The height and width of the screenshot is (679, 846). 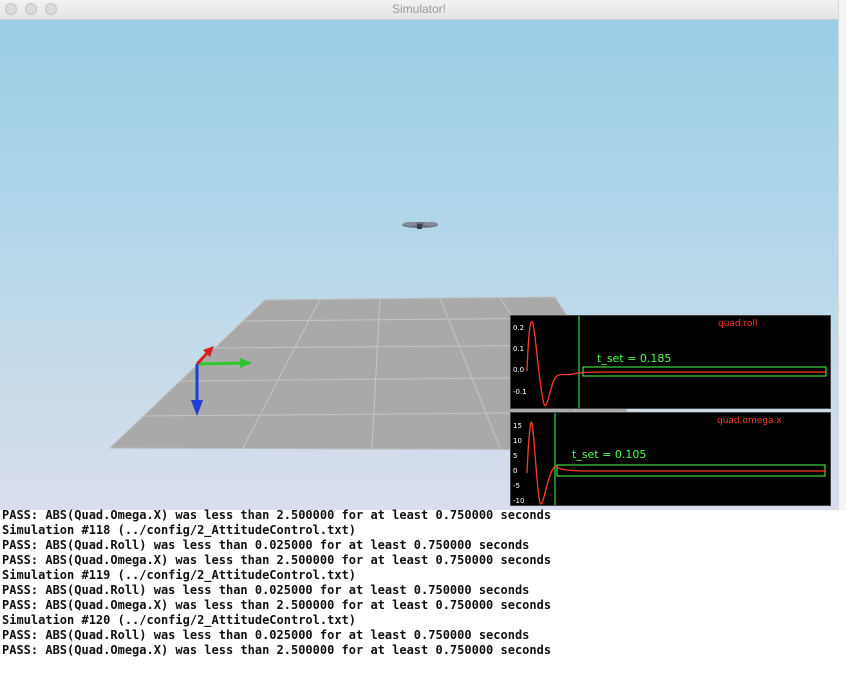 I want to click on roll-trace, so click(x=676, y=364).